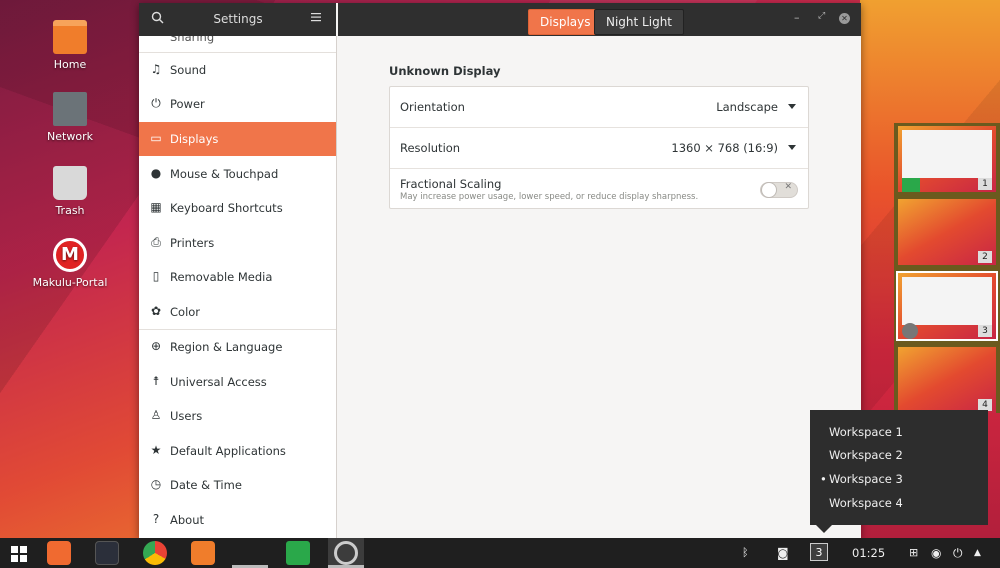 The height and width of the screenshot is (568, 1000). What do you see at coordinates (819, 552) in the screenshot?
I see `workspace-indicator: 3` at bounding box center [819, 552].